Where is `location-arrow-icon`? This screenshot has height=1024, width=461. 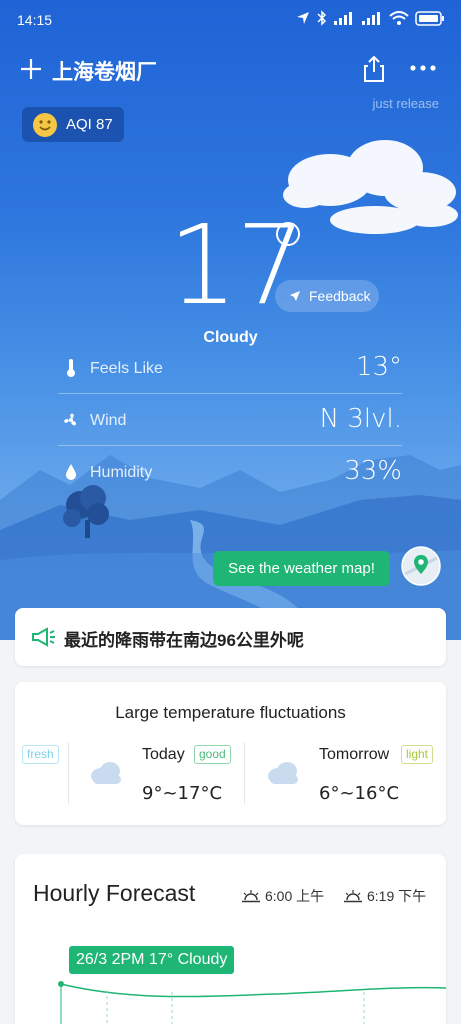
location-arrow-icon is located at coordinates (303, 18).